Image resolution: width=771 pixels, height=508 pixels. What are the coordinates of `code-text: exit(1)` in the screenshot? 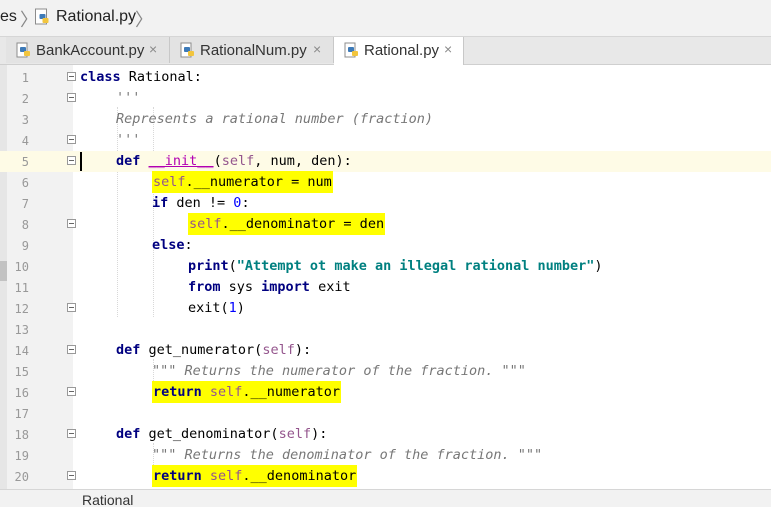 It's located at (216, 308).